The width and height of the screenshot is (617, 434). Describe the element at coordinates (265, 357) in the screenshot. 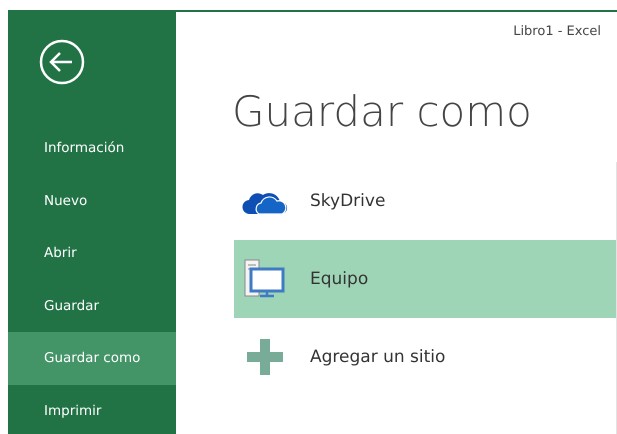

I see `plus-icon` at that location.